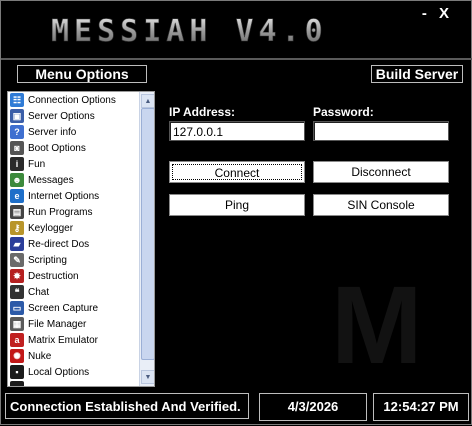 This screenshot has width=472, height=426. What do you see at coordinates (17, 132) in the screenshot?
I see `help-icon: ?` at bounding box center [17, 132].